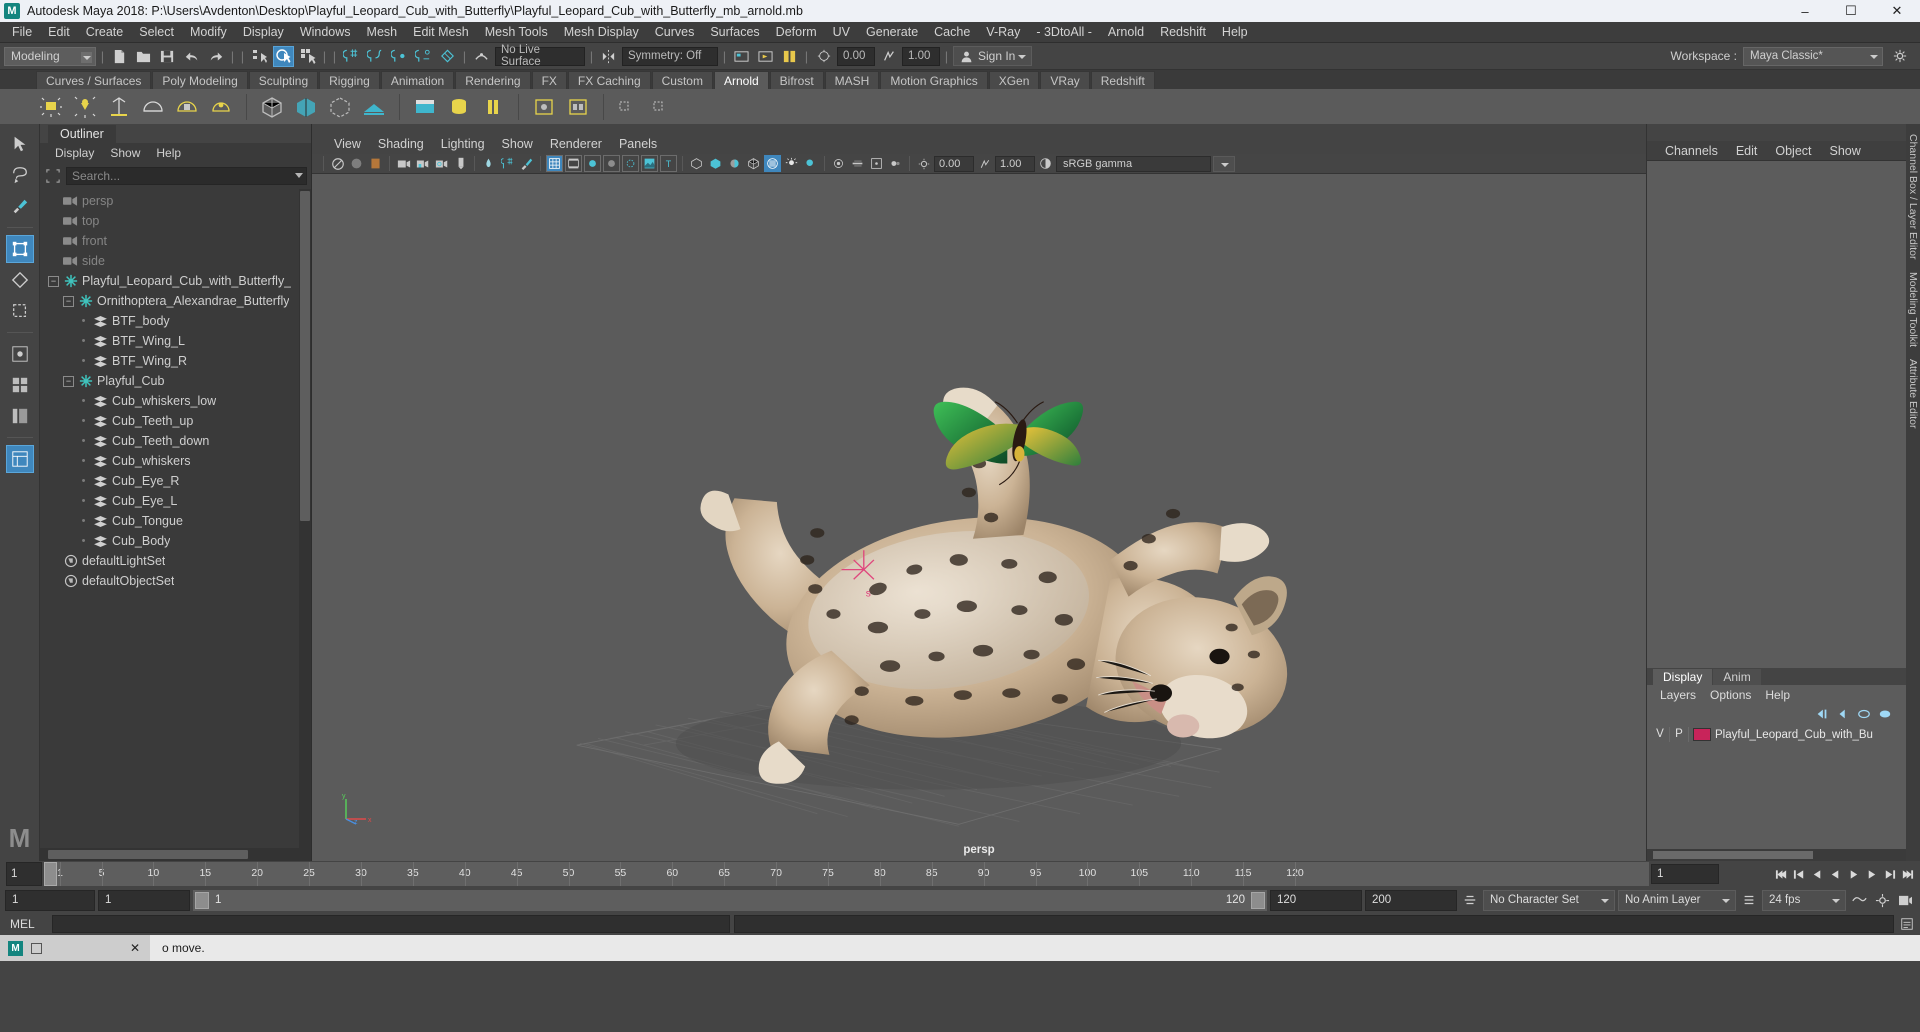 This screenshot has height=1032, width=1920. Describe the element at coordinates (1677, 900) in the screenshot. I see `anim-layer-selector: No Anim Layer` at that location.